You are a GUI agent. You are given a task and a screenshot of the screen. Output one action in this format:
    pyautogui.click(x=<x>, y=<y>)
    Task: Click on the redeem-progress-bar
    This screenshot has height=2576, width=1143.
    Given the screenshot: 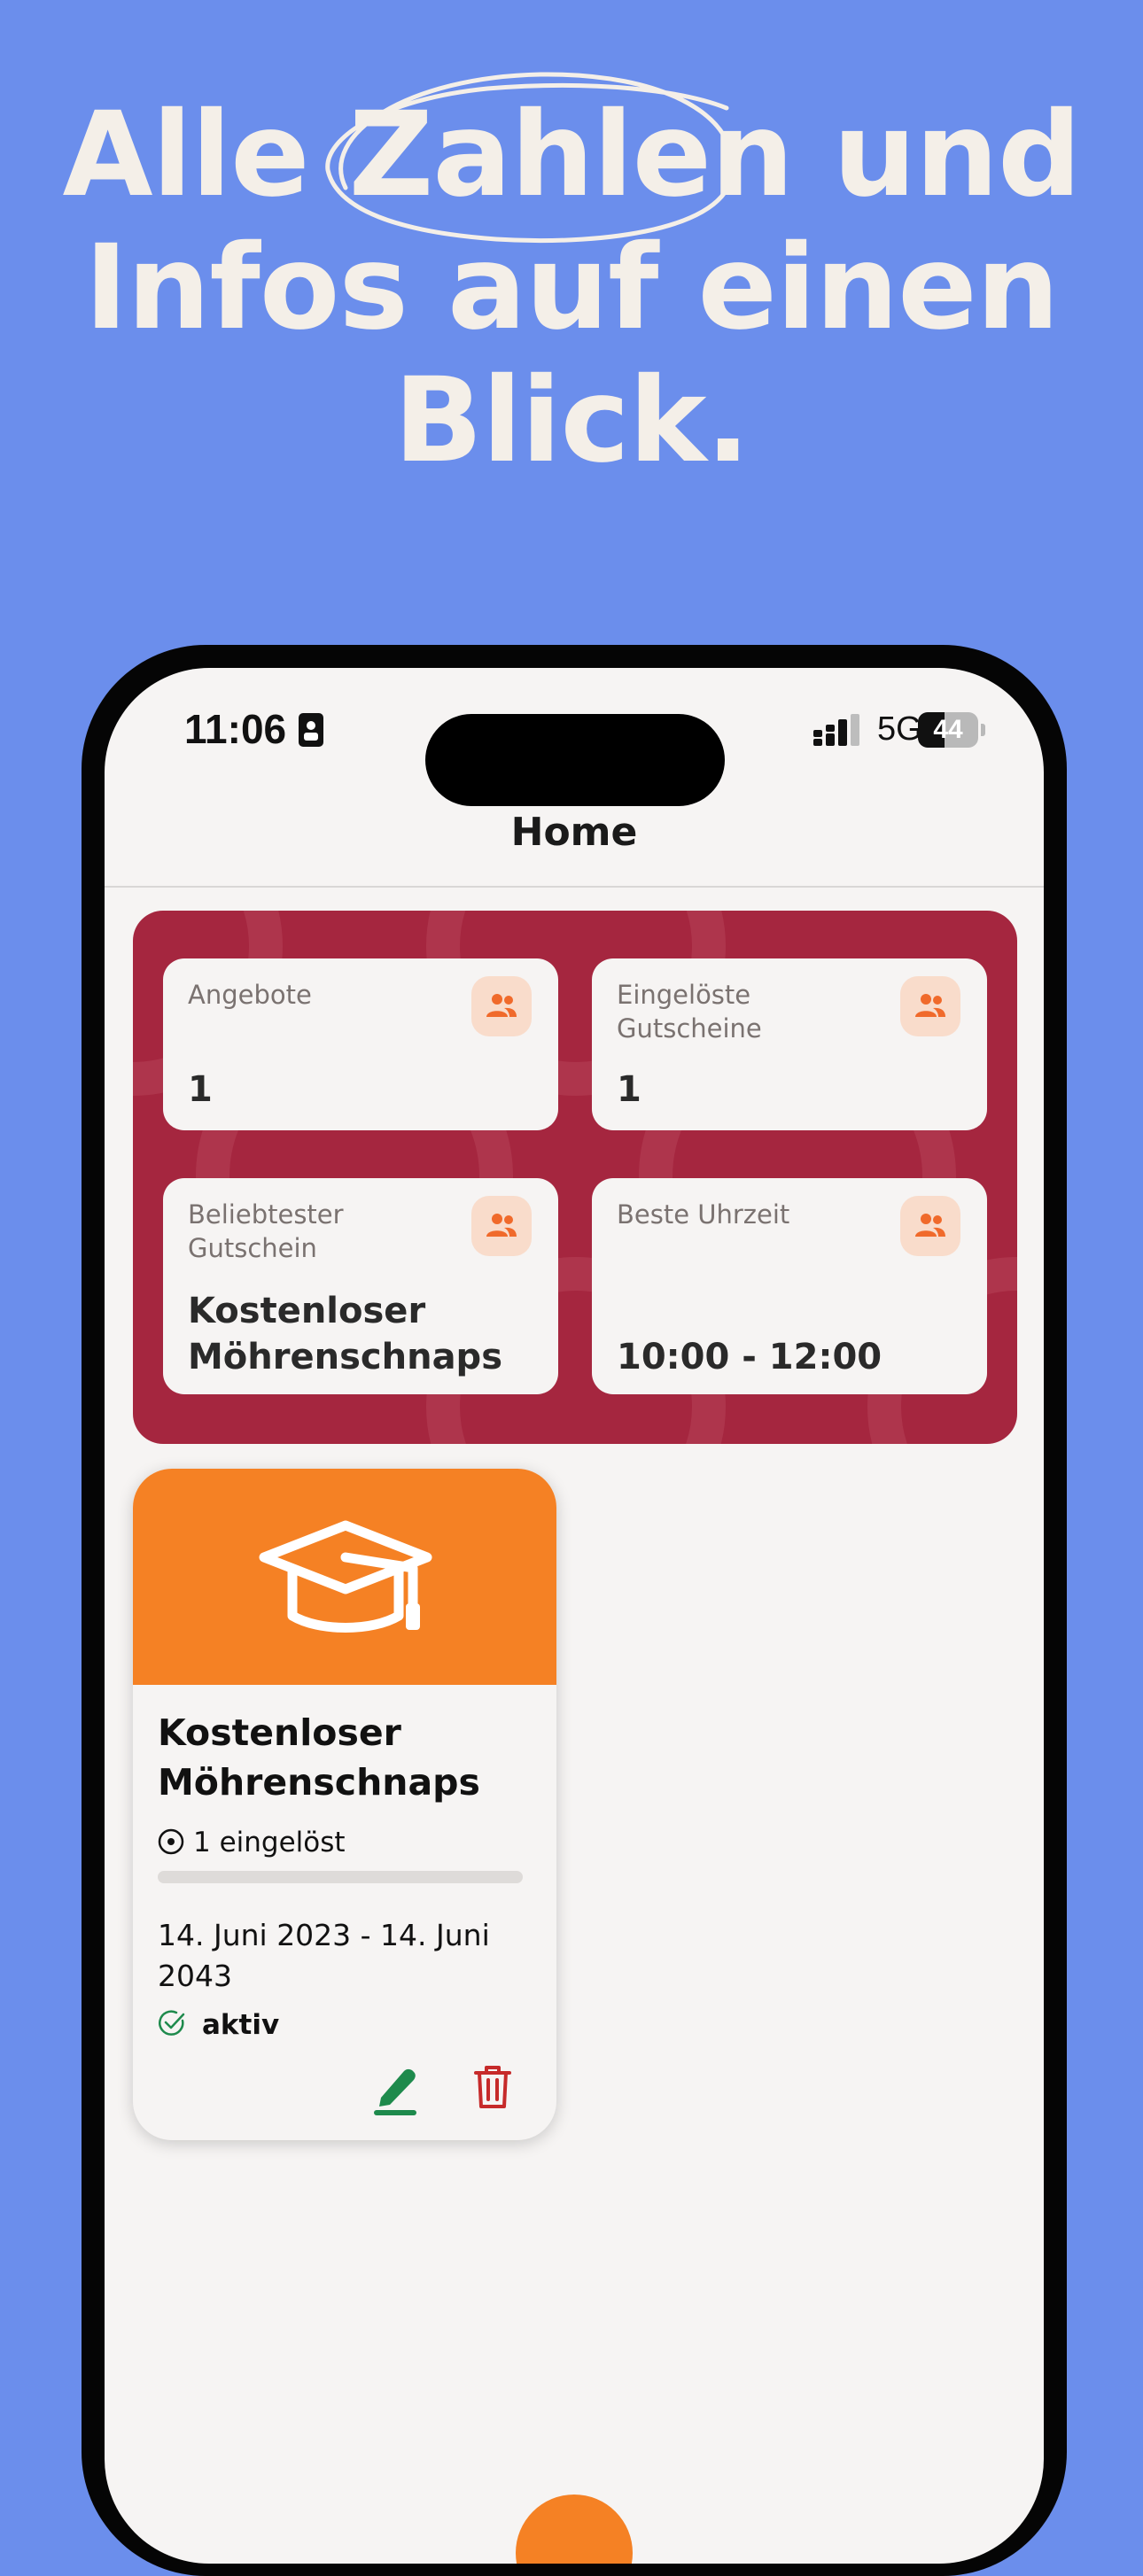 What is the action you would take?
    pyautogui.click(x=340, y=1877)
    